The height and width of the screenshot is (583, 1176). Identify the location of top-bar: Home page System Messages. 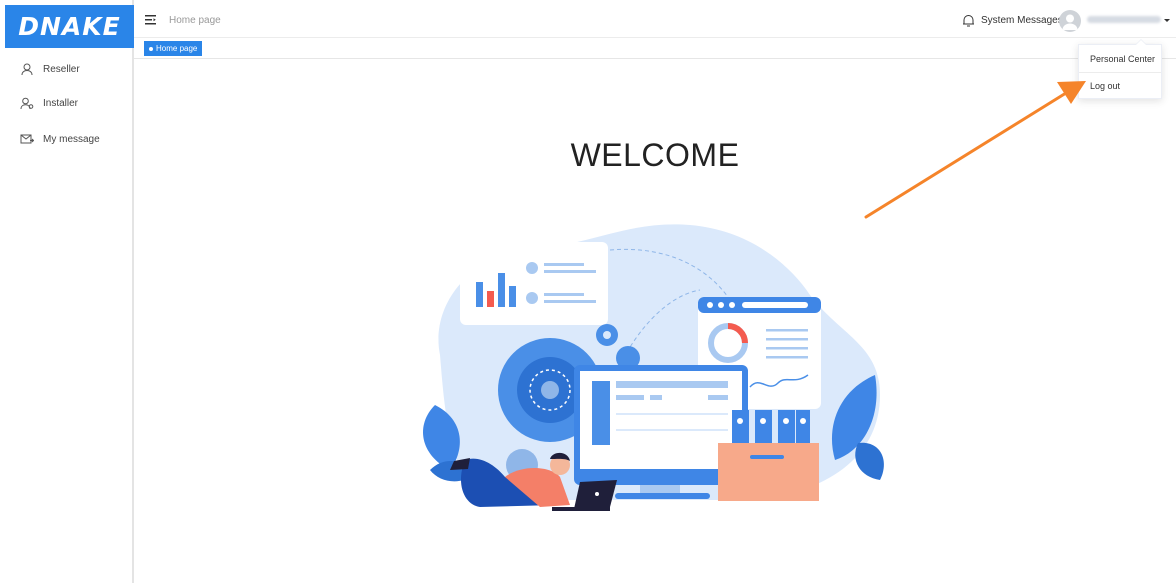
(655, 19).